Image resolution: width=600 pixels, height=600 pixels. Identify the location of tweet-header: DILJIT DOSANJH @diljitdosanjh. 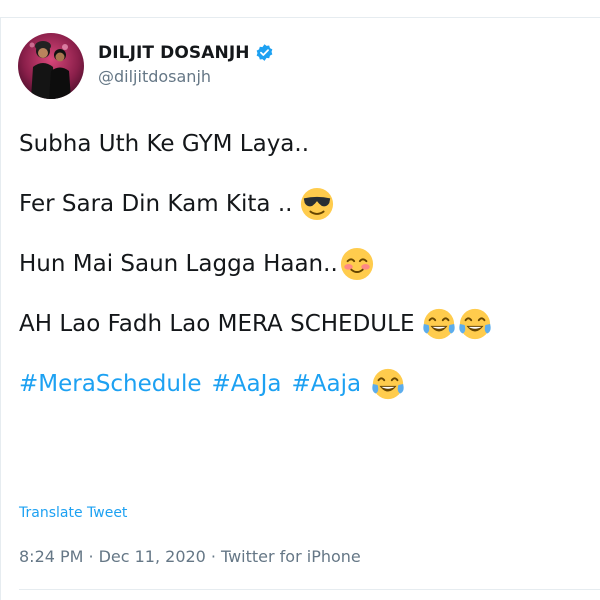
(146, 66).